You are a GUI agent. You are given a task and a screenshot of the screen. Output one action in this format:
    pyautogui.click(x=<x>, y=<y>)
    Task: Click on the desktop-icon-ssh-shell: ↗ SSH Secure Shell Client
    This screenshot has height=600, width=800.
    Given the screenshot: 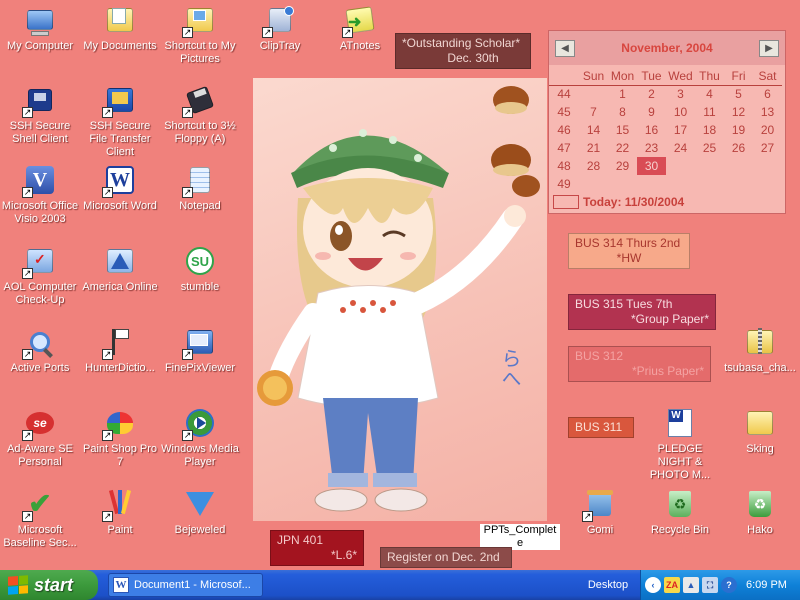 What is the action you would take?
    pyautogui.click(x=40, y=115)
    